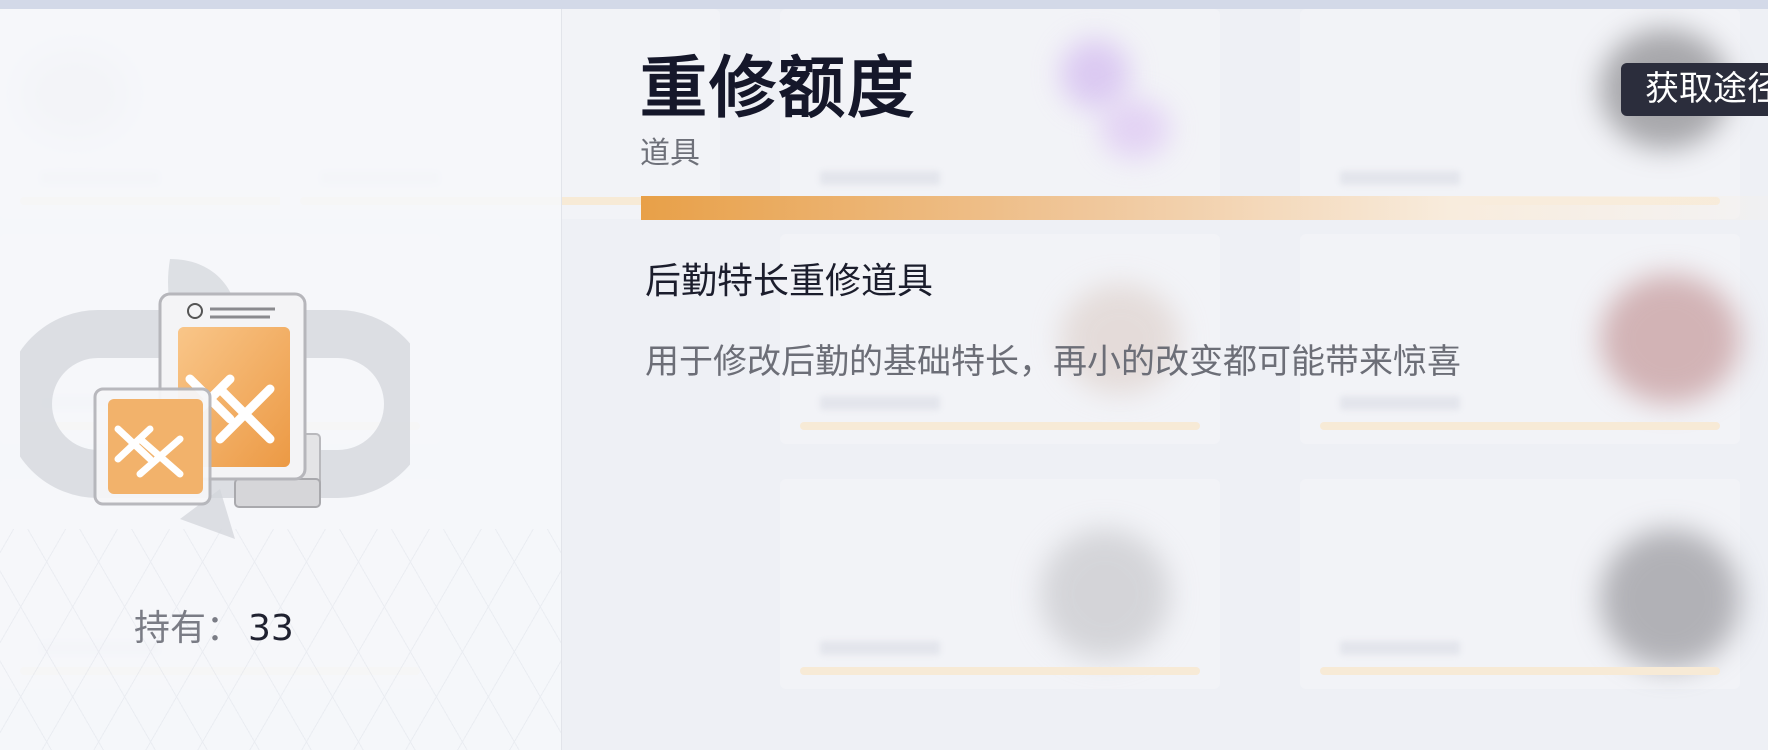 Image resolution: width=1768 pixels, height=750 pixels. I want to click on top-strip, so click(884, 4).